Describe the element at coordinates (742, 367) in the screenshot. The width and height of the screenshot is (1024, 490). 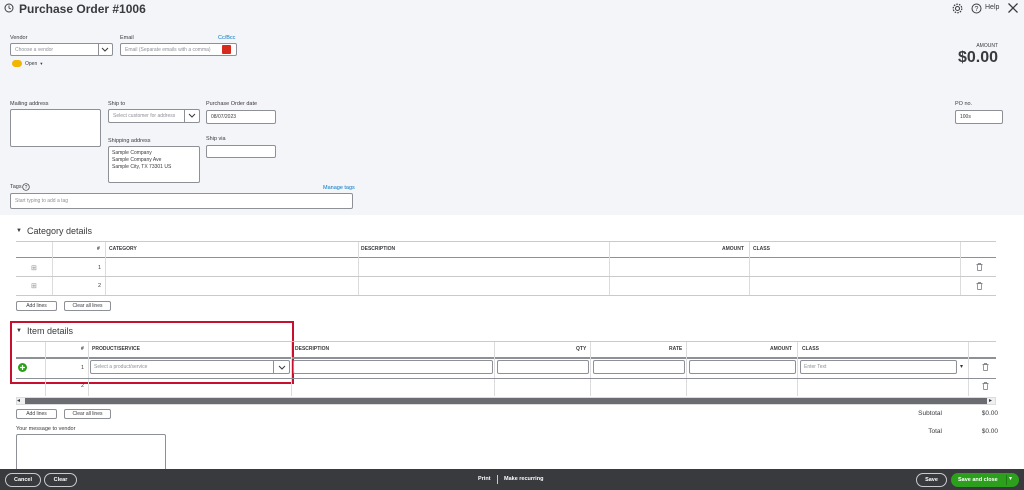
I see `item-amount-input` at that location.